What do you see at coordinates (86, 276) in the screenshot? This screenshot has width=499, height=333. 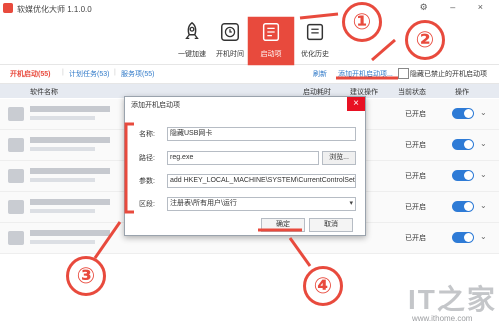 I see `annotation-number: ③` at bounding box center [86, 276].